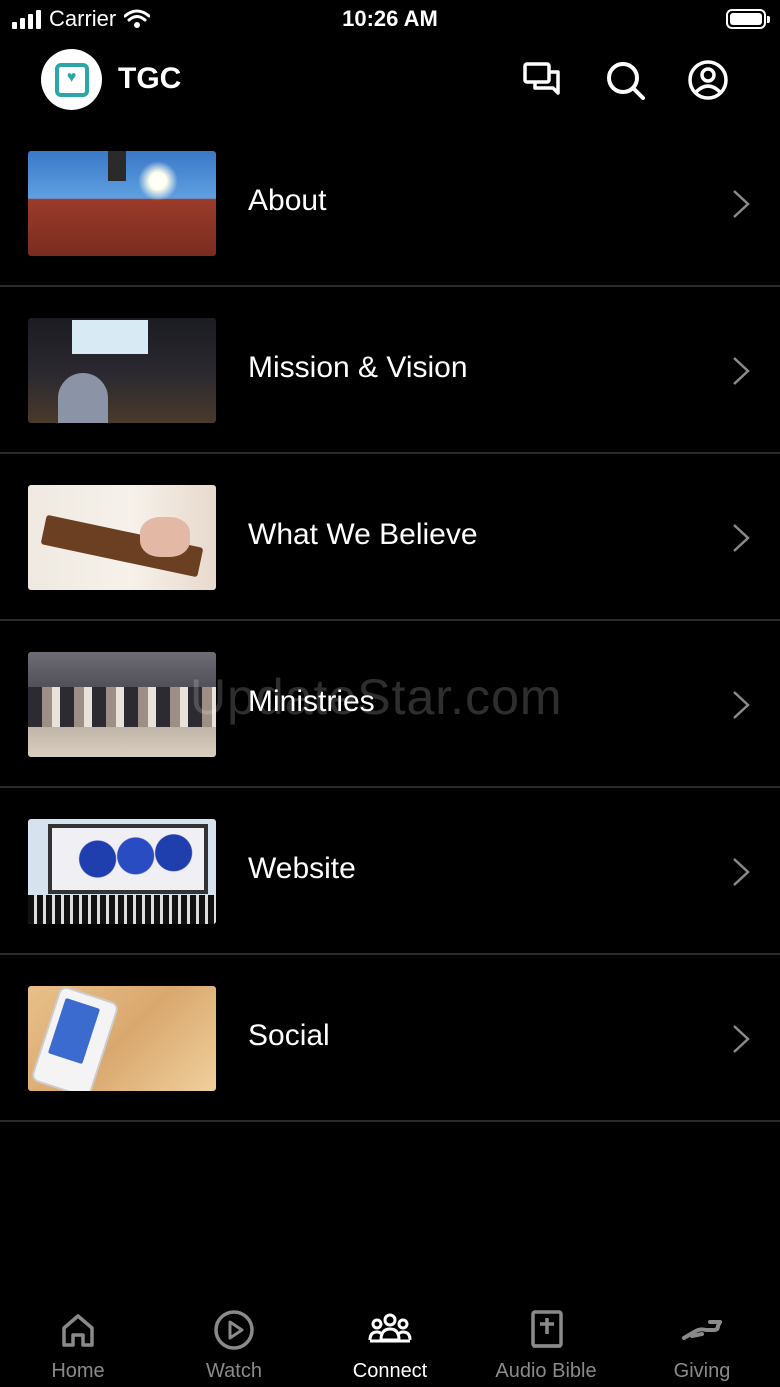 The height and width of the screenshot is (1387, 780). What do you see at coordinates (702, 1330) in the screenshot?
I see `giving-hand-icon` at bounding box center [702, 1330].